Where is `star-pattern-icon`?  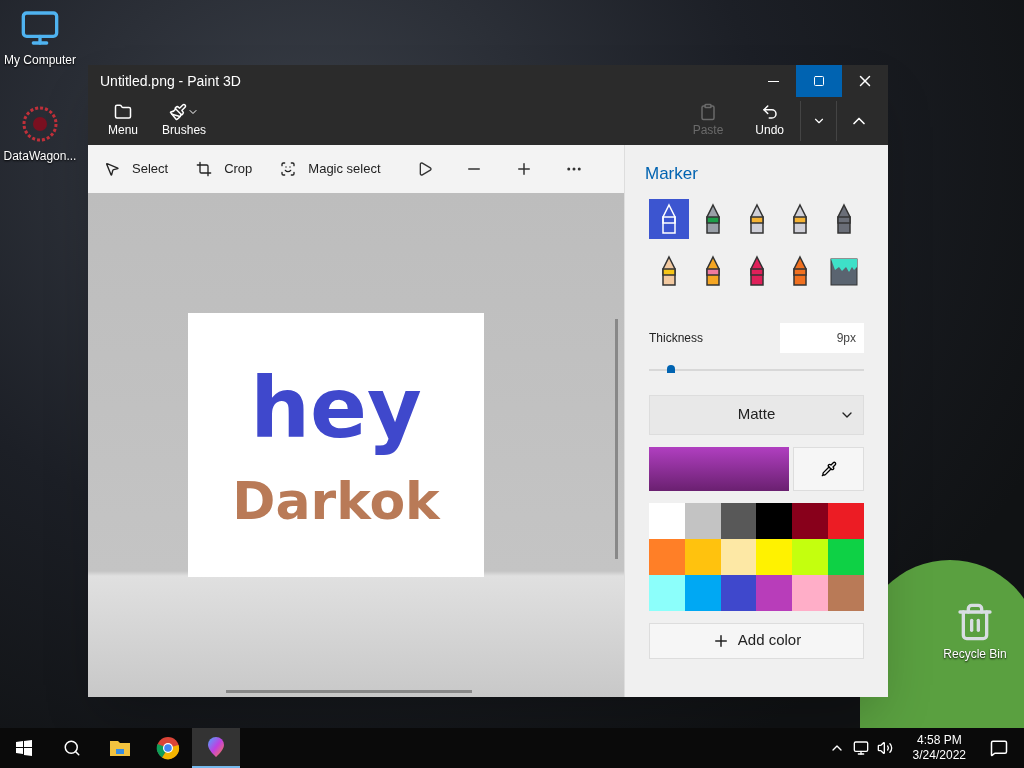 star-pattern-icon is located at coordinates (40, 124).